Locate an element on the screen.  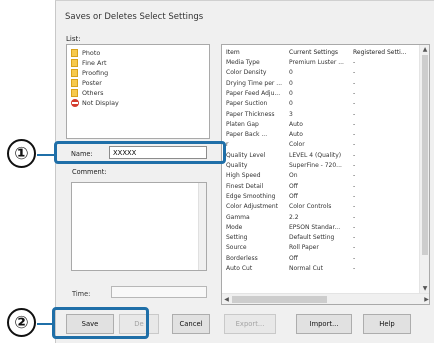
cell-item: Paper Thickness is located at coordinates (250, 114).